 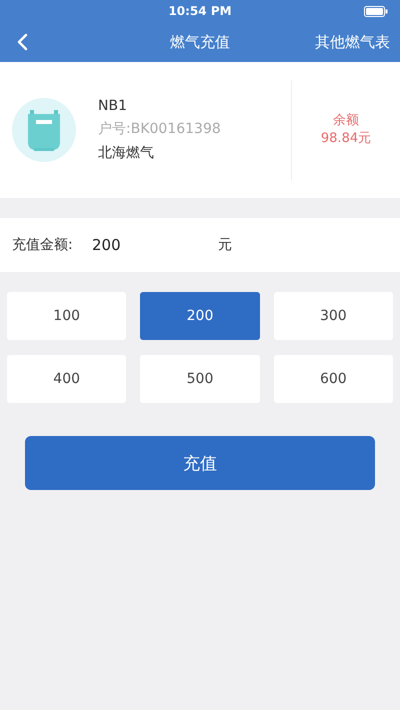 I want to click on balance-label: 余额, so click(x=346, y=121).